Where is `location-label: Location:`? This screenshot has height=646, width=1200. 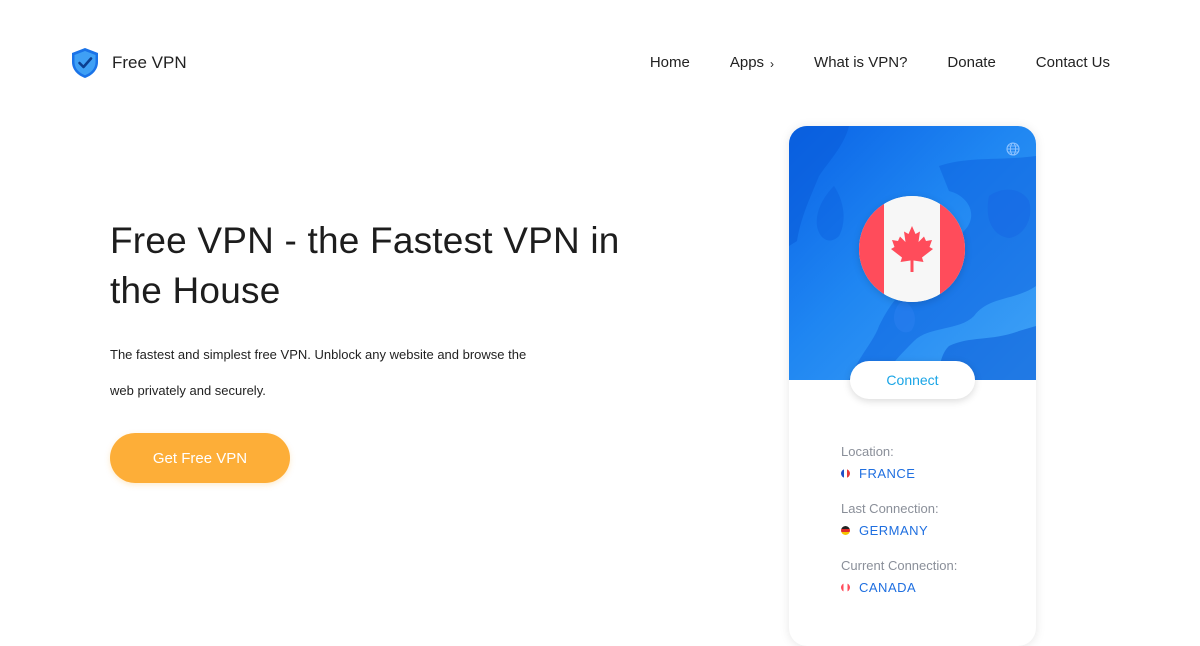 location-label: Location: is located at coordinates (867, 451).